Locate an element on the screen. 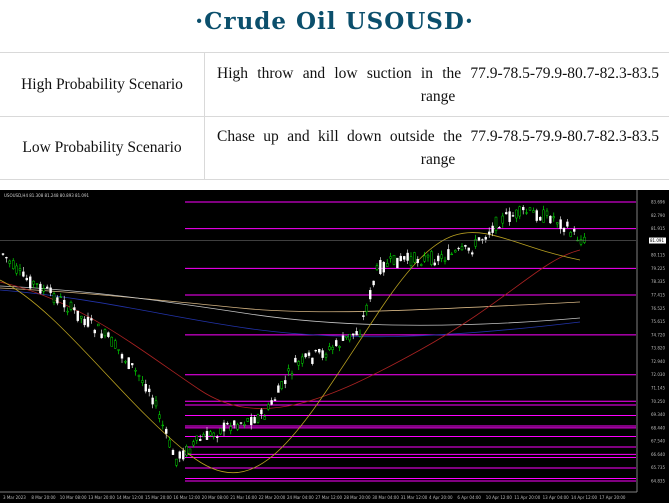 The height and width of the screenshot is (503, 669). time-tick-label: 20 Mar 08:00 is located at coordinates (215, 497).